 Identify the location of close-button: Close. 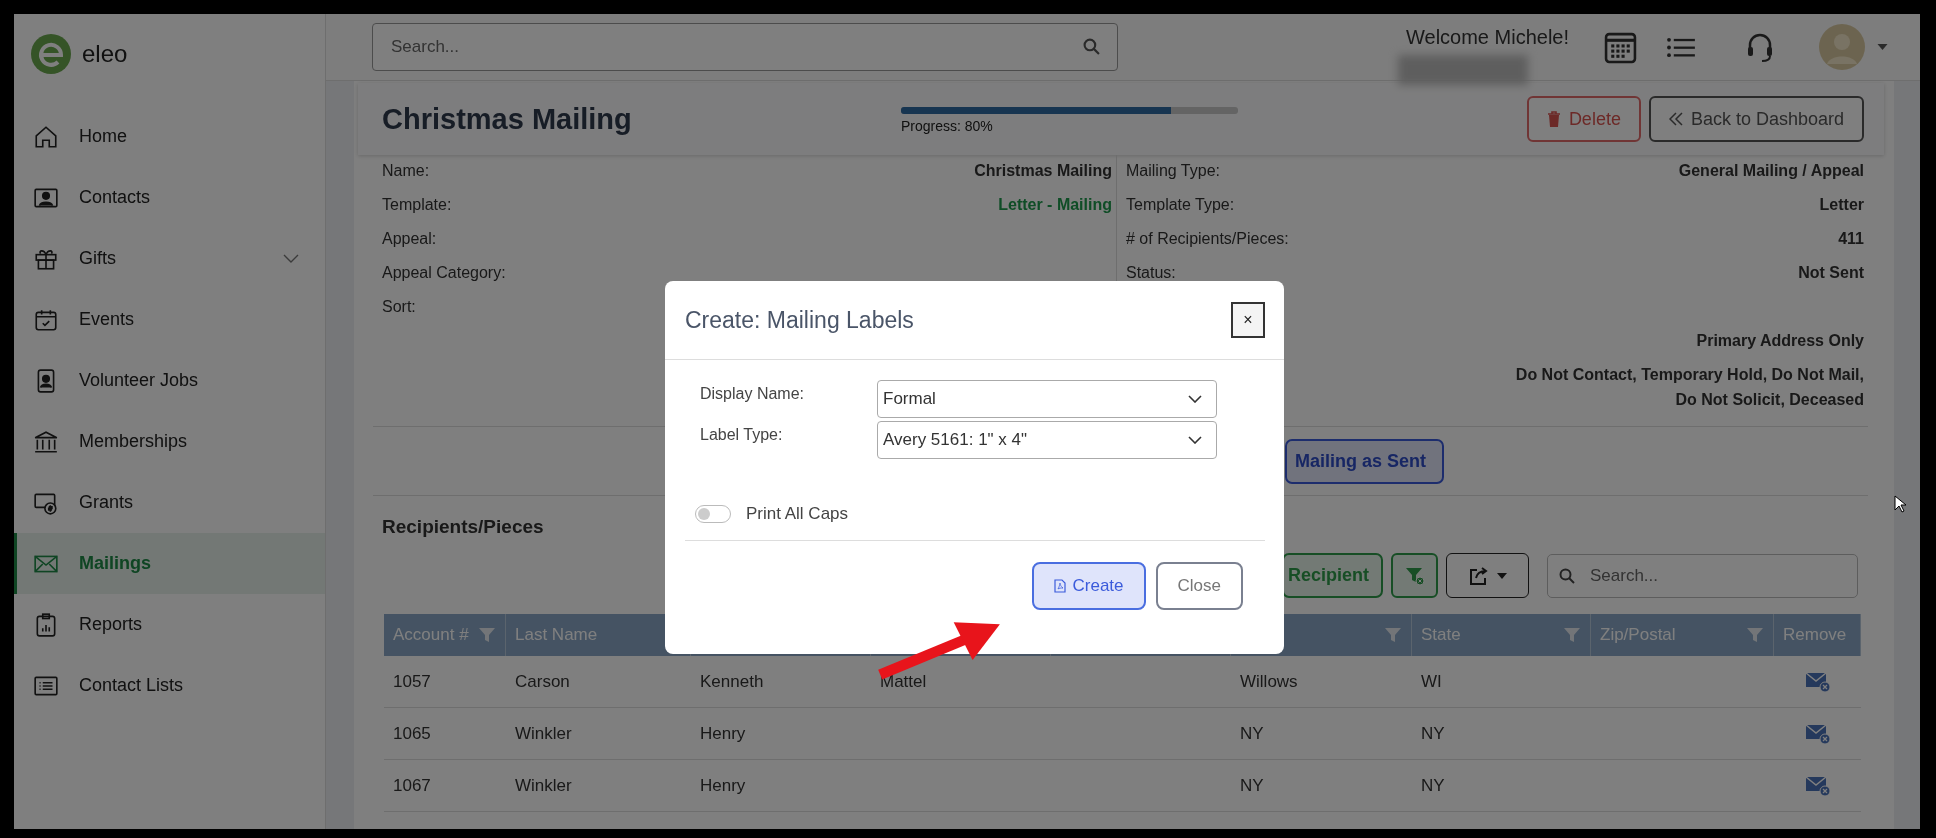
(1199, 586).